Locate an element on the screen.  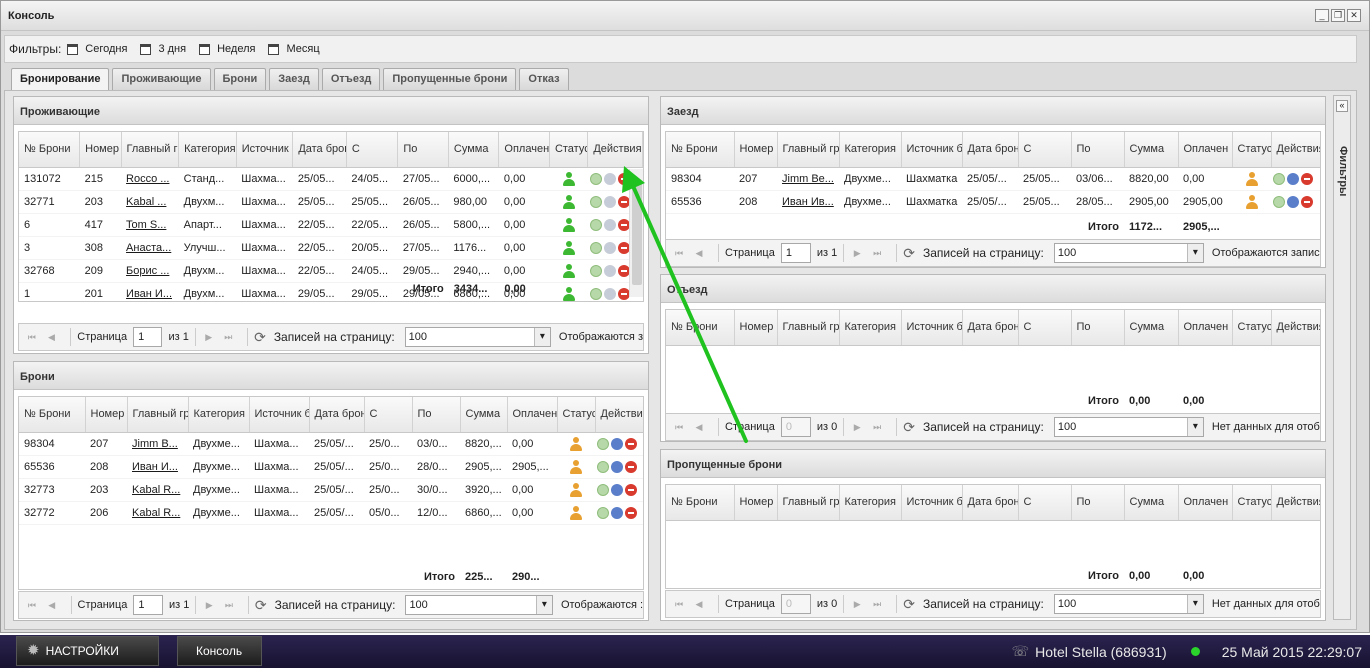
column-header: Действия is located at coordinates (1295, 503).